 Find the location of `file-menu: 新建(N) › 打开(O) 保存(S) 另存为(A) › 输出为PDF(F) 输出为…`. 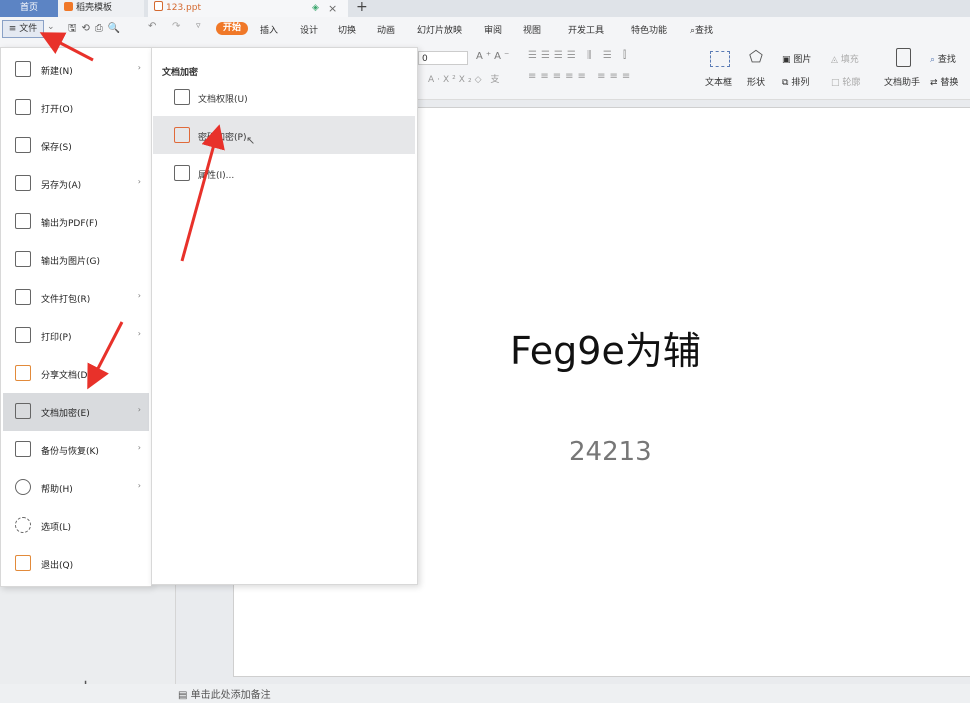

file-menu: 新建(N) › 打开(O) 保存(S) 另存为(A) › 输出为PDF(F) 输出为… is located at coordinates (76, 317).